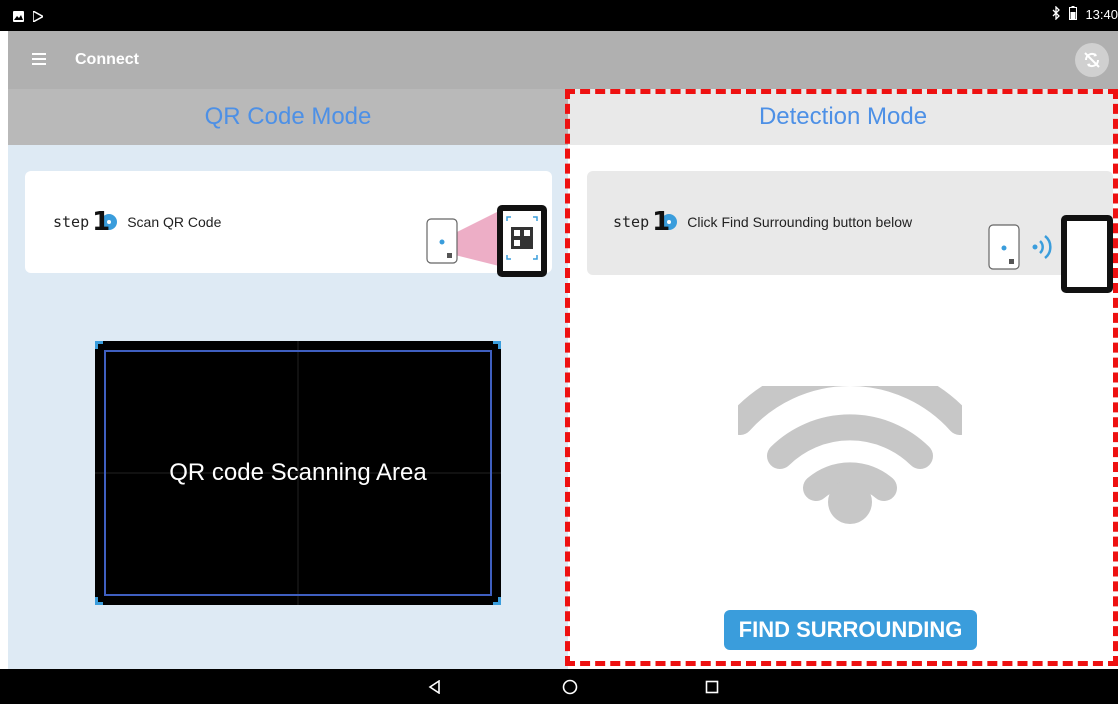 The width and height of the screenshot is (1118, 704). What do you see at coordinates (843, 117) in the screenshot?
I see `tab-detection-mode: Detection Mode` at bounding box center [843, 117].